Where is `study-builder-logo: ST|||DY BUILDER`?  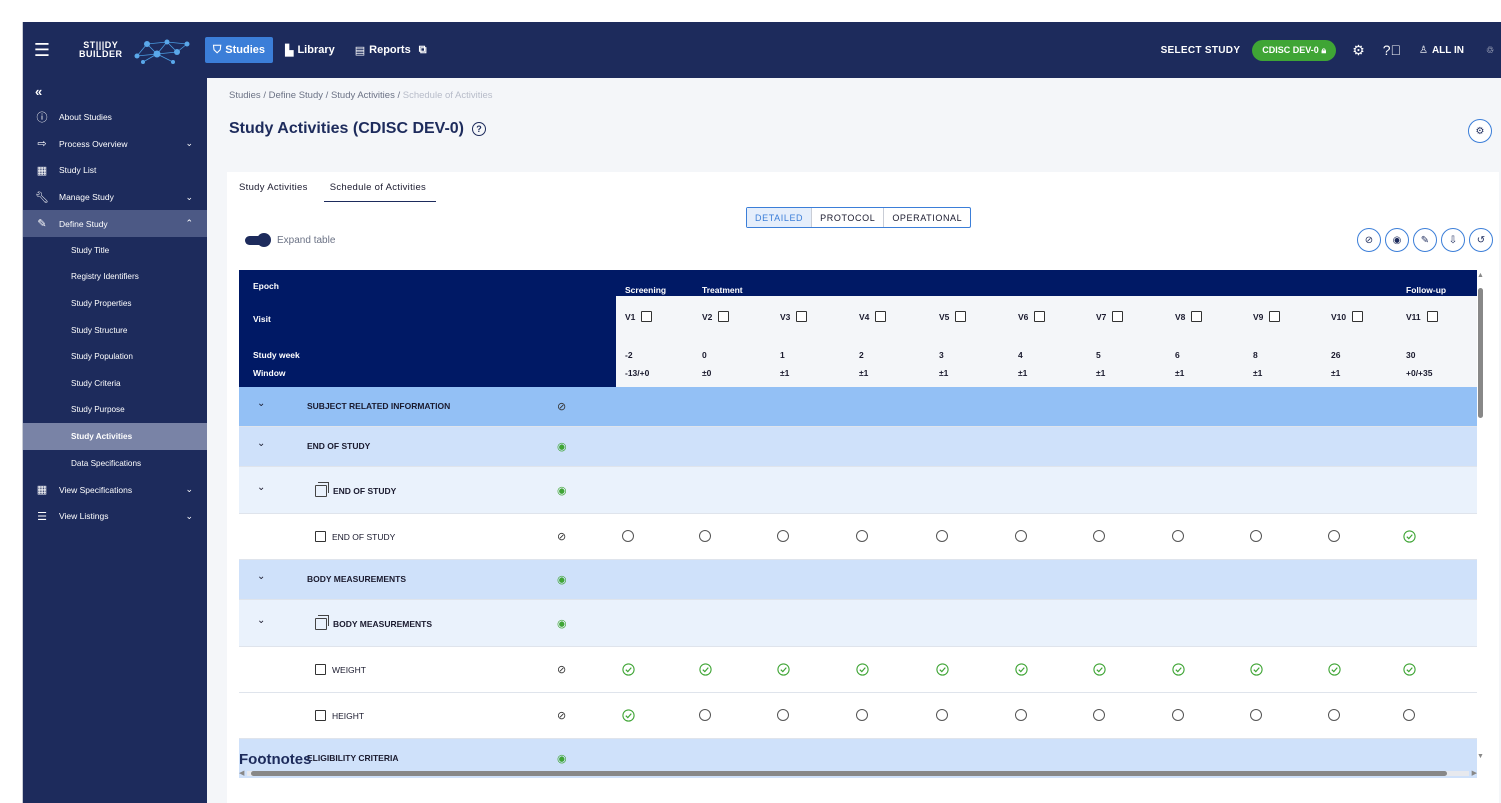 study-builder-logo: ST|||DY BUILDER is located at coordinates (126, 50).